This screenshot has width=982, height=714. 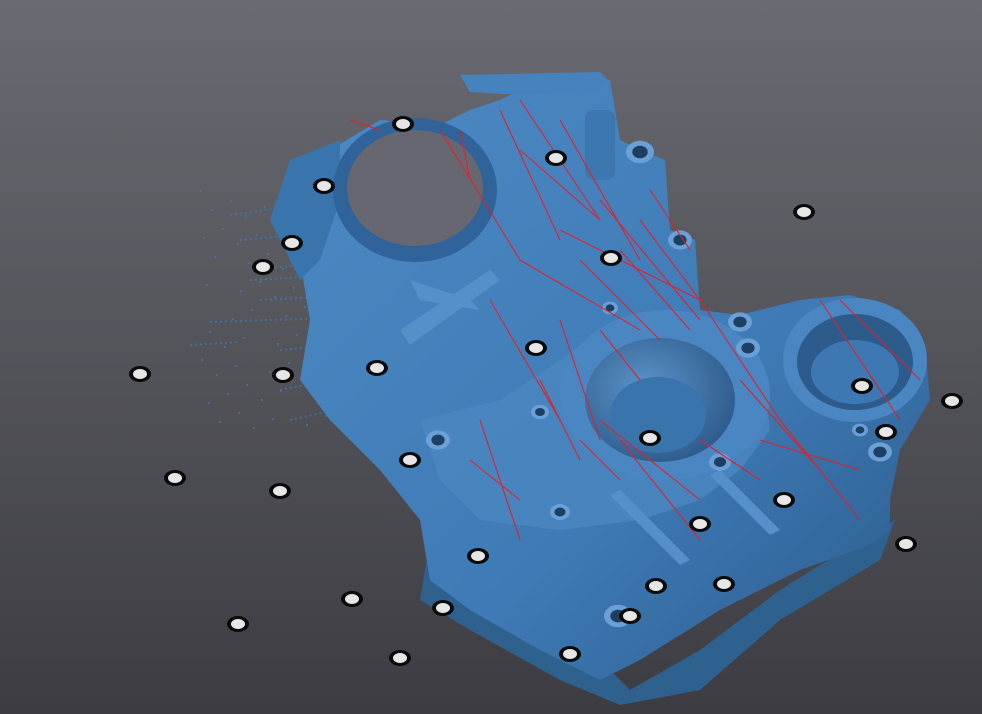 I want to click on right-cup, so click(x=855, y=360).